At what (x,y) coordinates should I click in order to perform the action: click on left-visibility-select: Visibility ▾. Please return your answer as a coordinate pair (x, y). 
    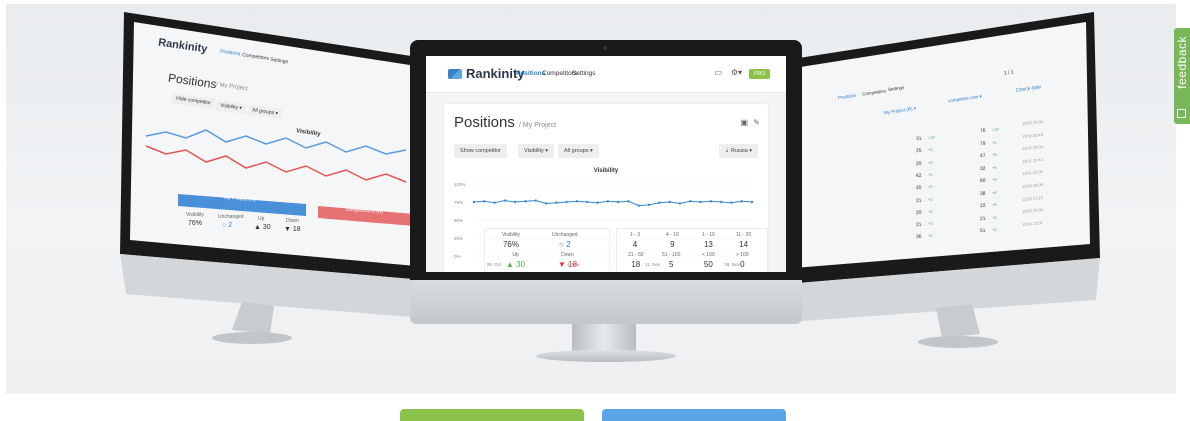
    Looking at the image, I should click on (231, 107).